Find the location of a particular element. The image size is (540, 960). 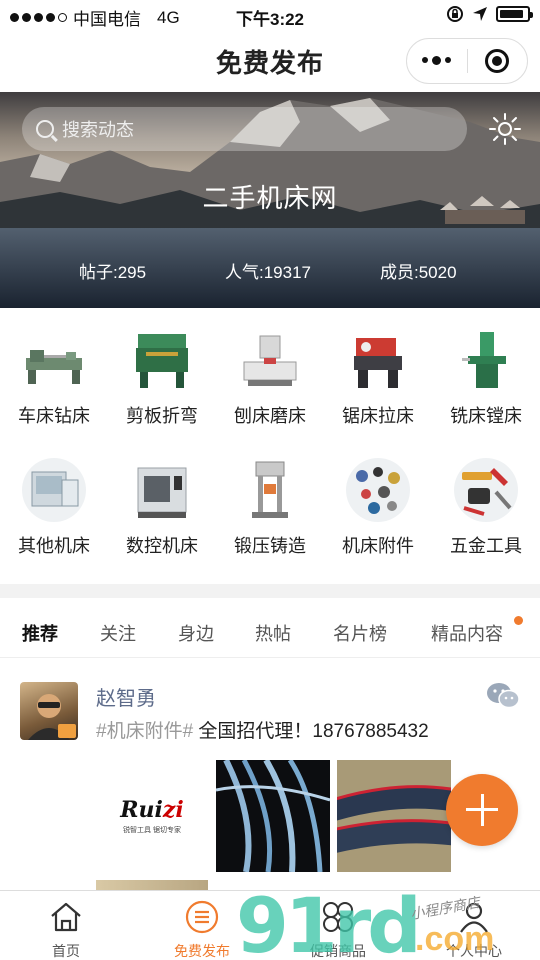

category-label: 锻压铸造 is located at coordinates (270, 546).